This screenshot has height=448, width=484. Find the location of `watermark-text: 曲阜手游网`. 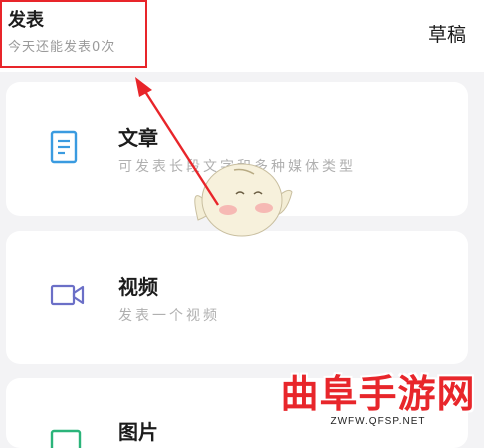

watermark-text: 曲阜手游网 is located at coordinates (378, 394).